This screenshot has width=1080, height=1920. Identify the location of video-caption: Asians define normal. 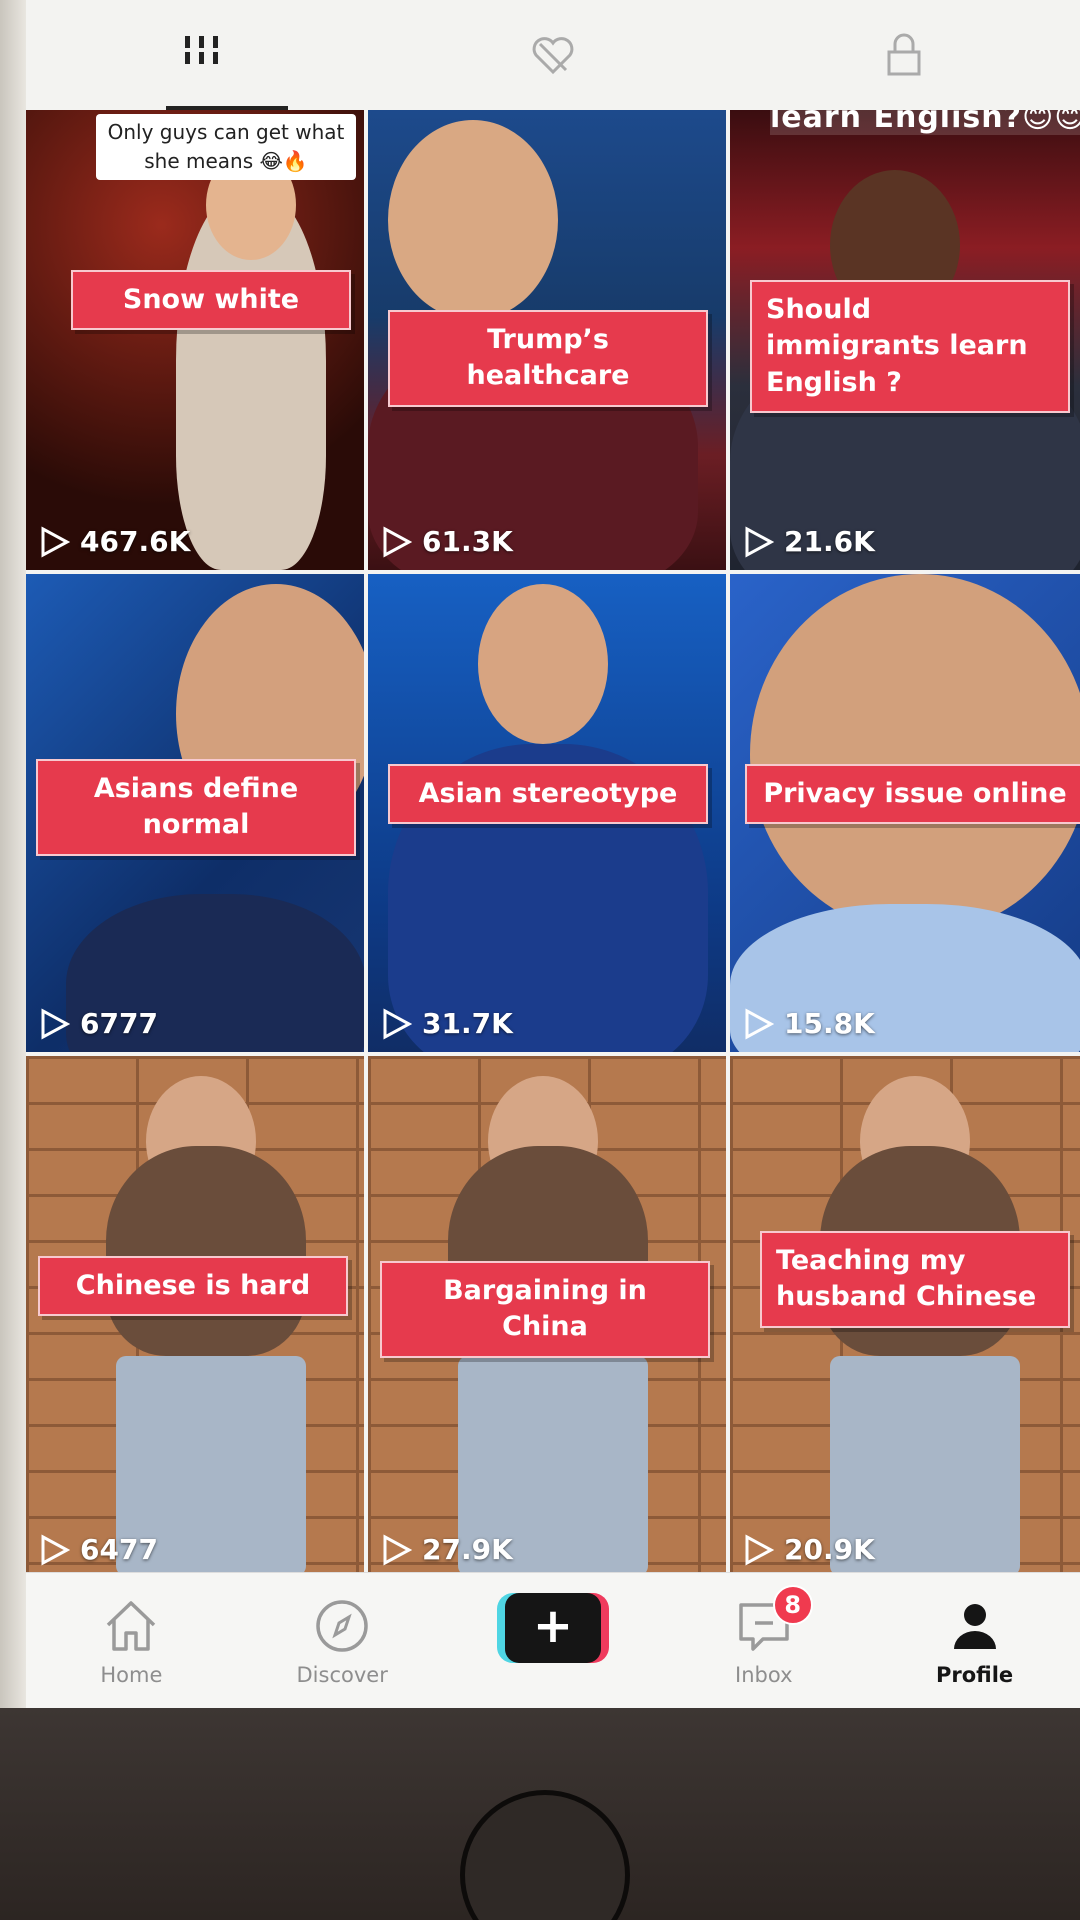
(196, 807).